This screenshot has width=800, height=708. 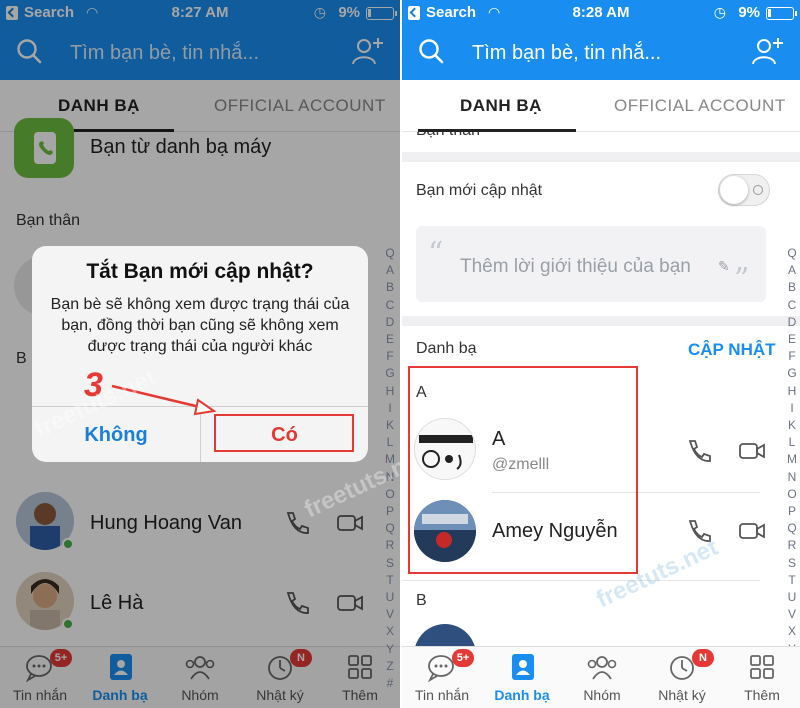 I want to click on grid-icon, so click(x=762, y=667).